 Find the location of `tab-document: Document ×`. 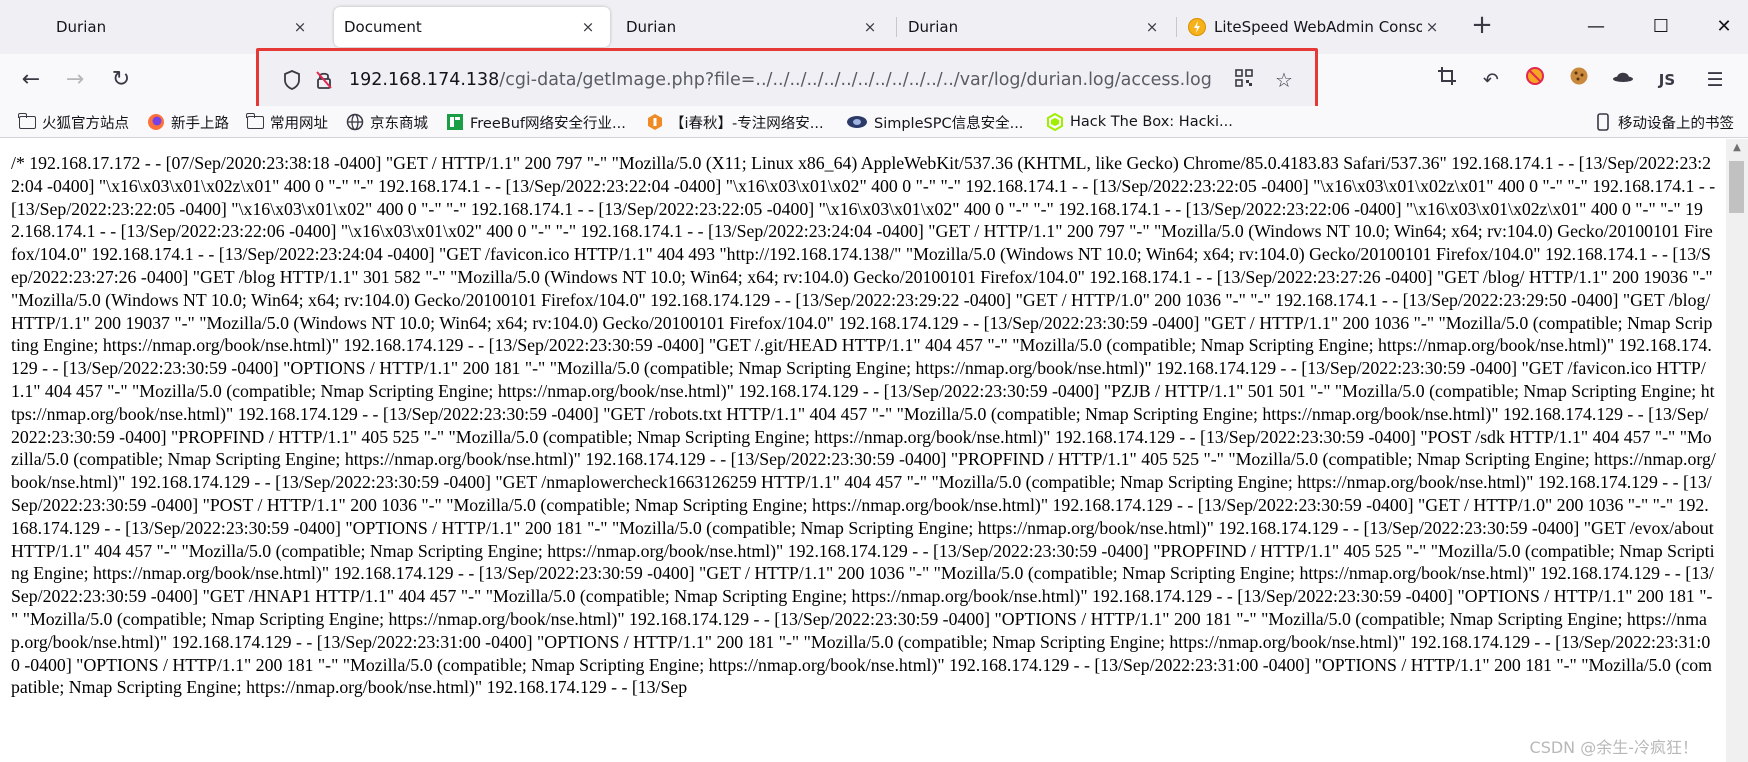

tab-document: Document × is located at coordinates (472, 27).